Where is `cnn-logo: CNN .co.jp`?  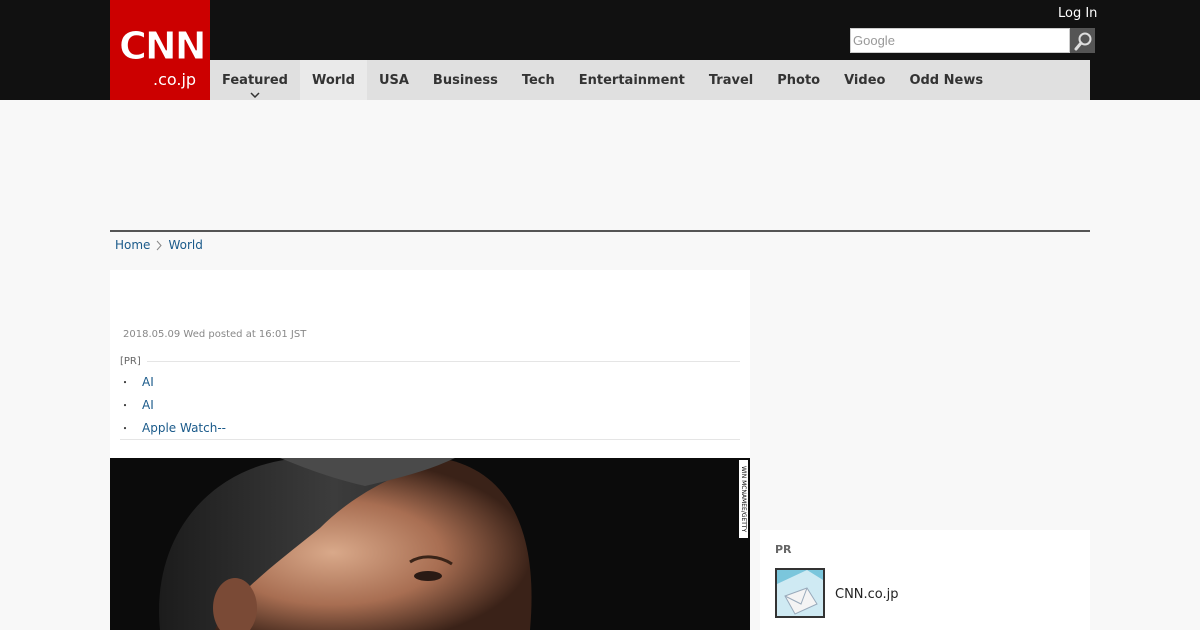 cnn-logo: CNN .co.jp is located at coordinates (160, 50).